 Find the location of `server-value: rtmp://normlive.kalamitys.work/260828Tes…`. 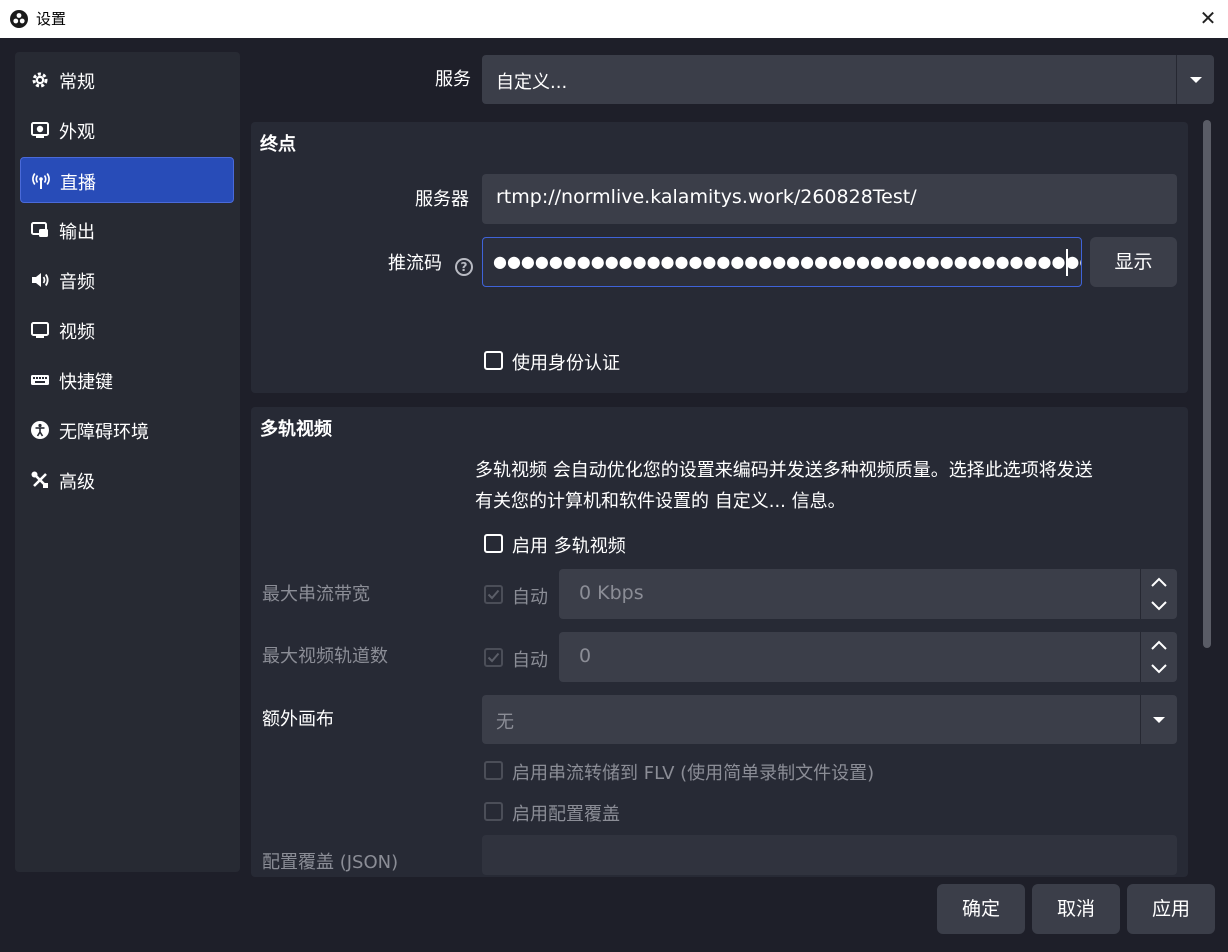

server-value: rtmp://normlive.kalamitys.work/260828Tes… is located at coordinates (706, 197).